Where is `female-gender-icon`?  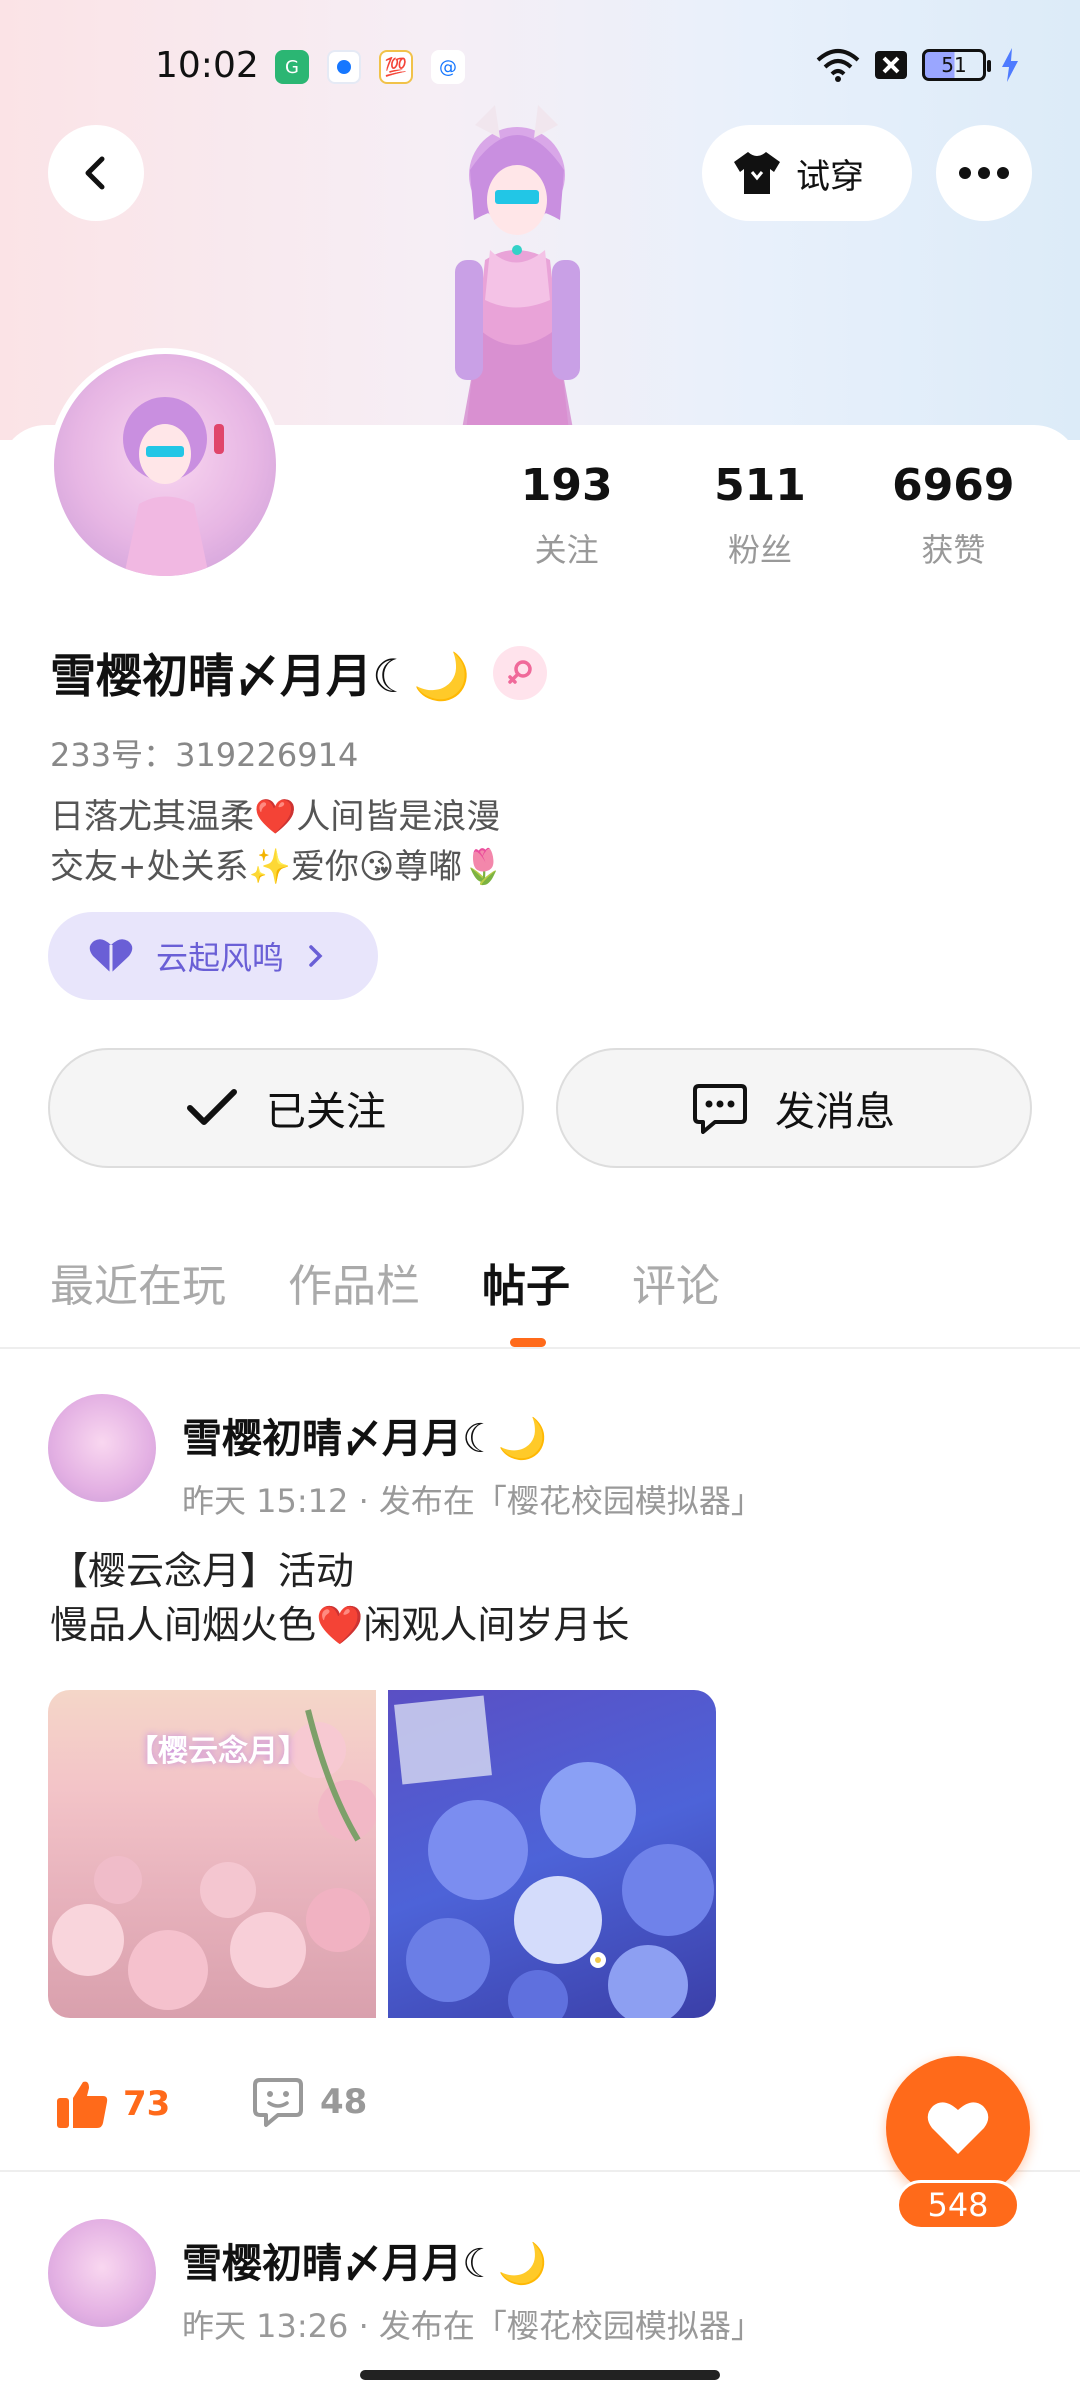
female-gender-icon is located at coordinates (519, 673).